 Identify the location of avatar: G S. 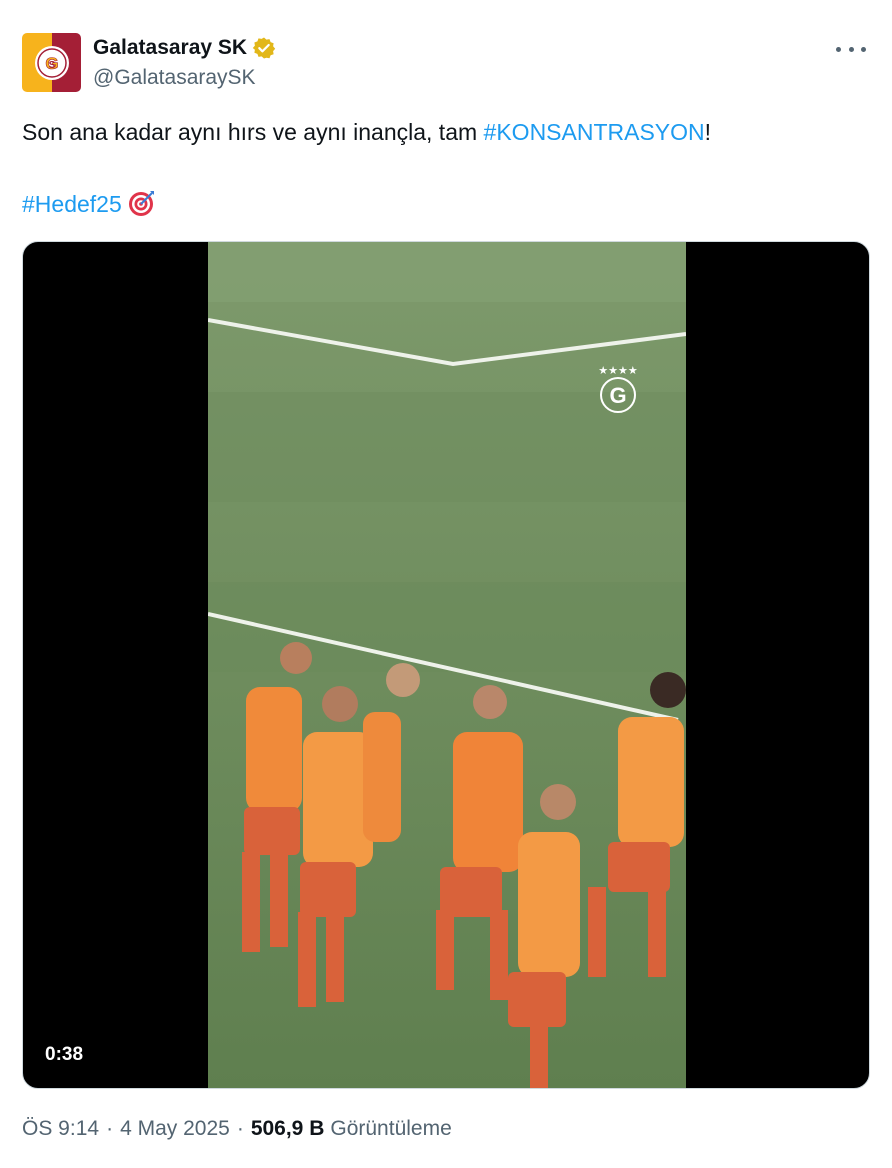
(51, 62).